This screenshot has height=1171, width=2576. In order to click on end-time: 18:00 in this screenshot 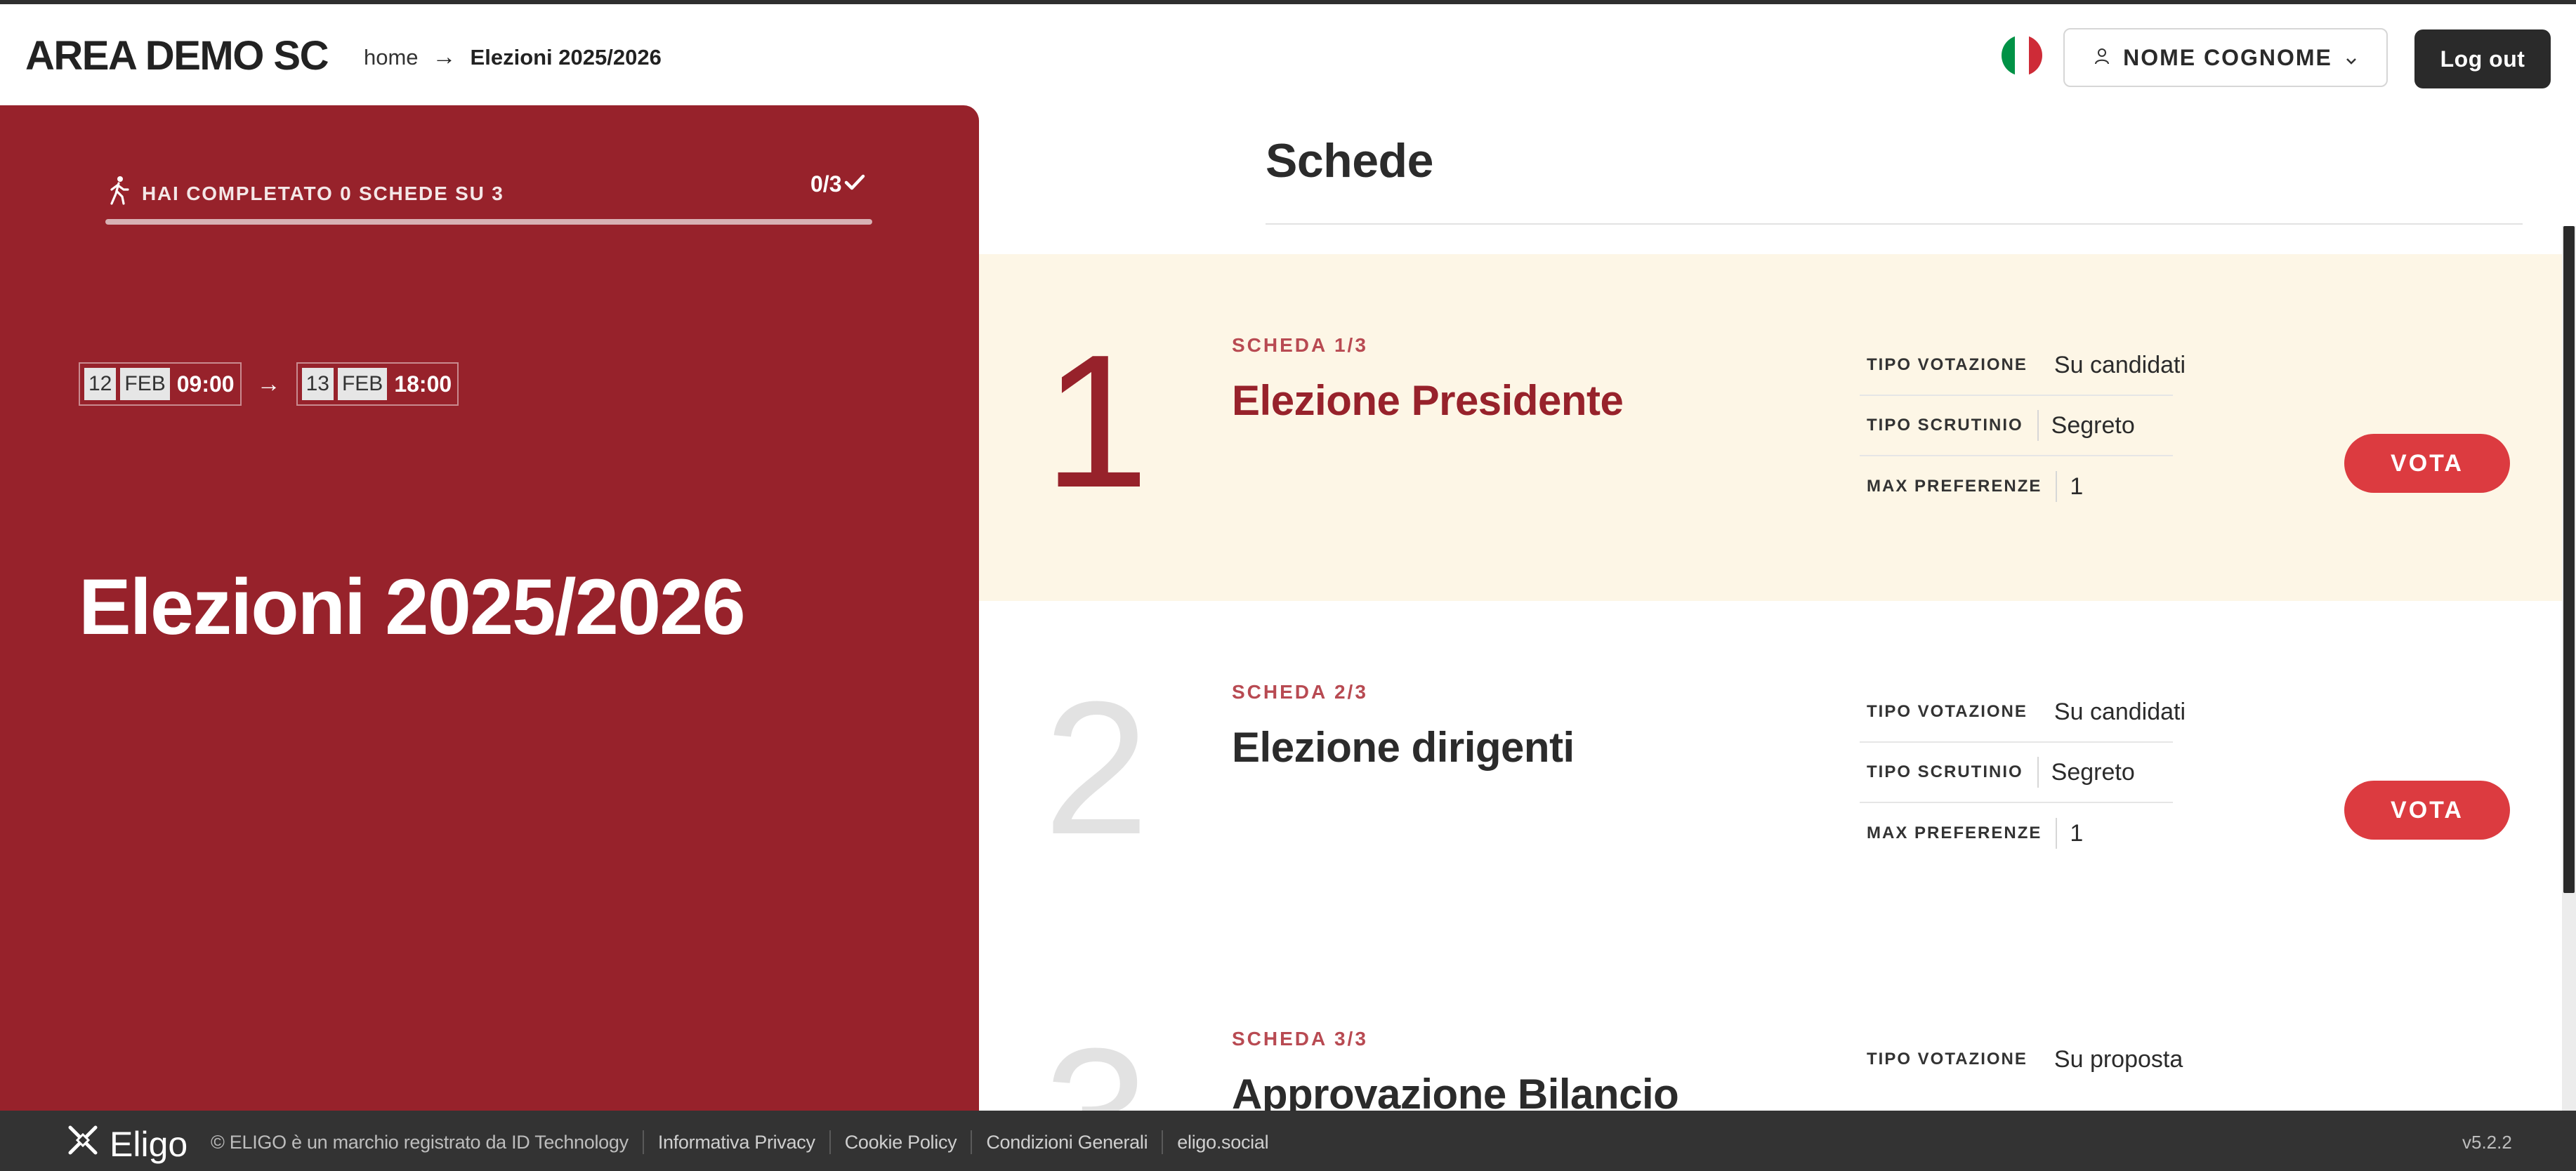, I will do `click(423, 384)`.